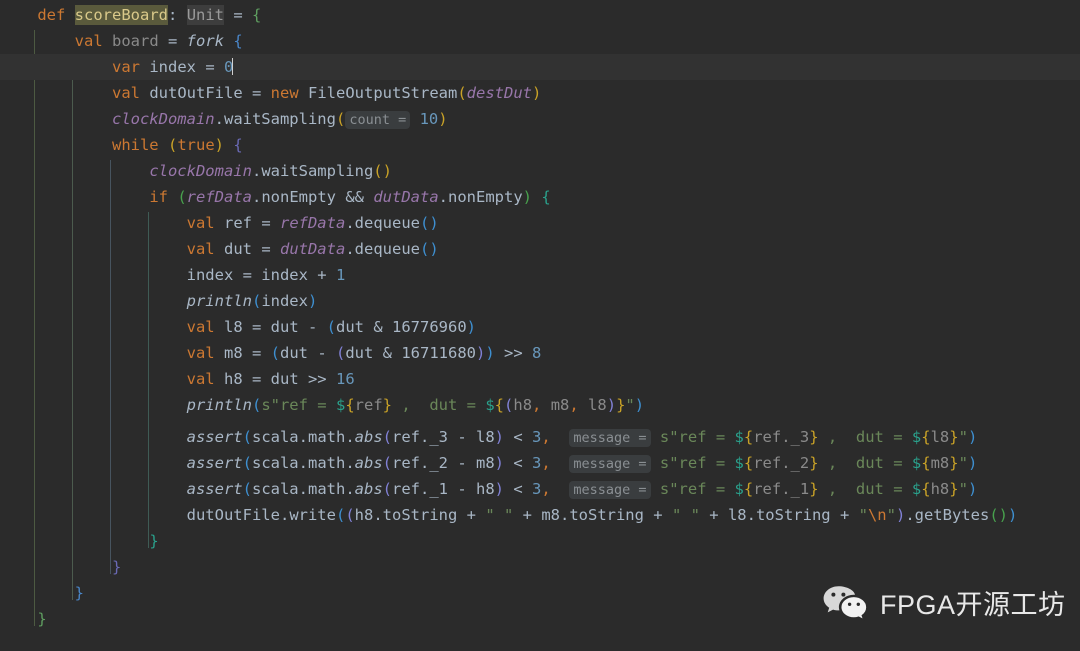  I want to click on code-token: index = index +, so click(261, 275).